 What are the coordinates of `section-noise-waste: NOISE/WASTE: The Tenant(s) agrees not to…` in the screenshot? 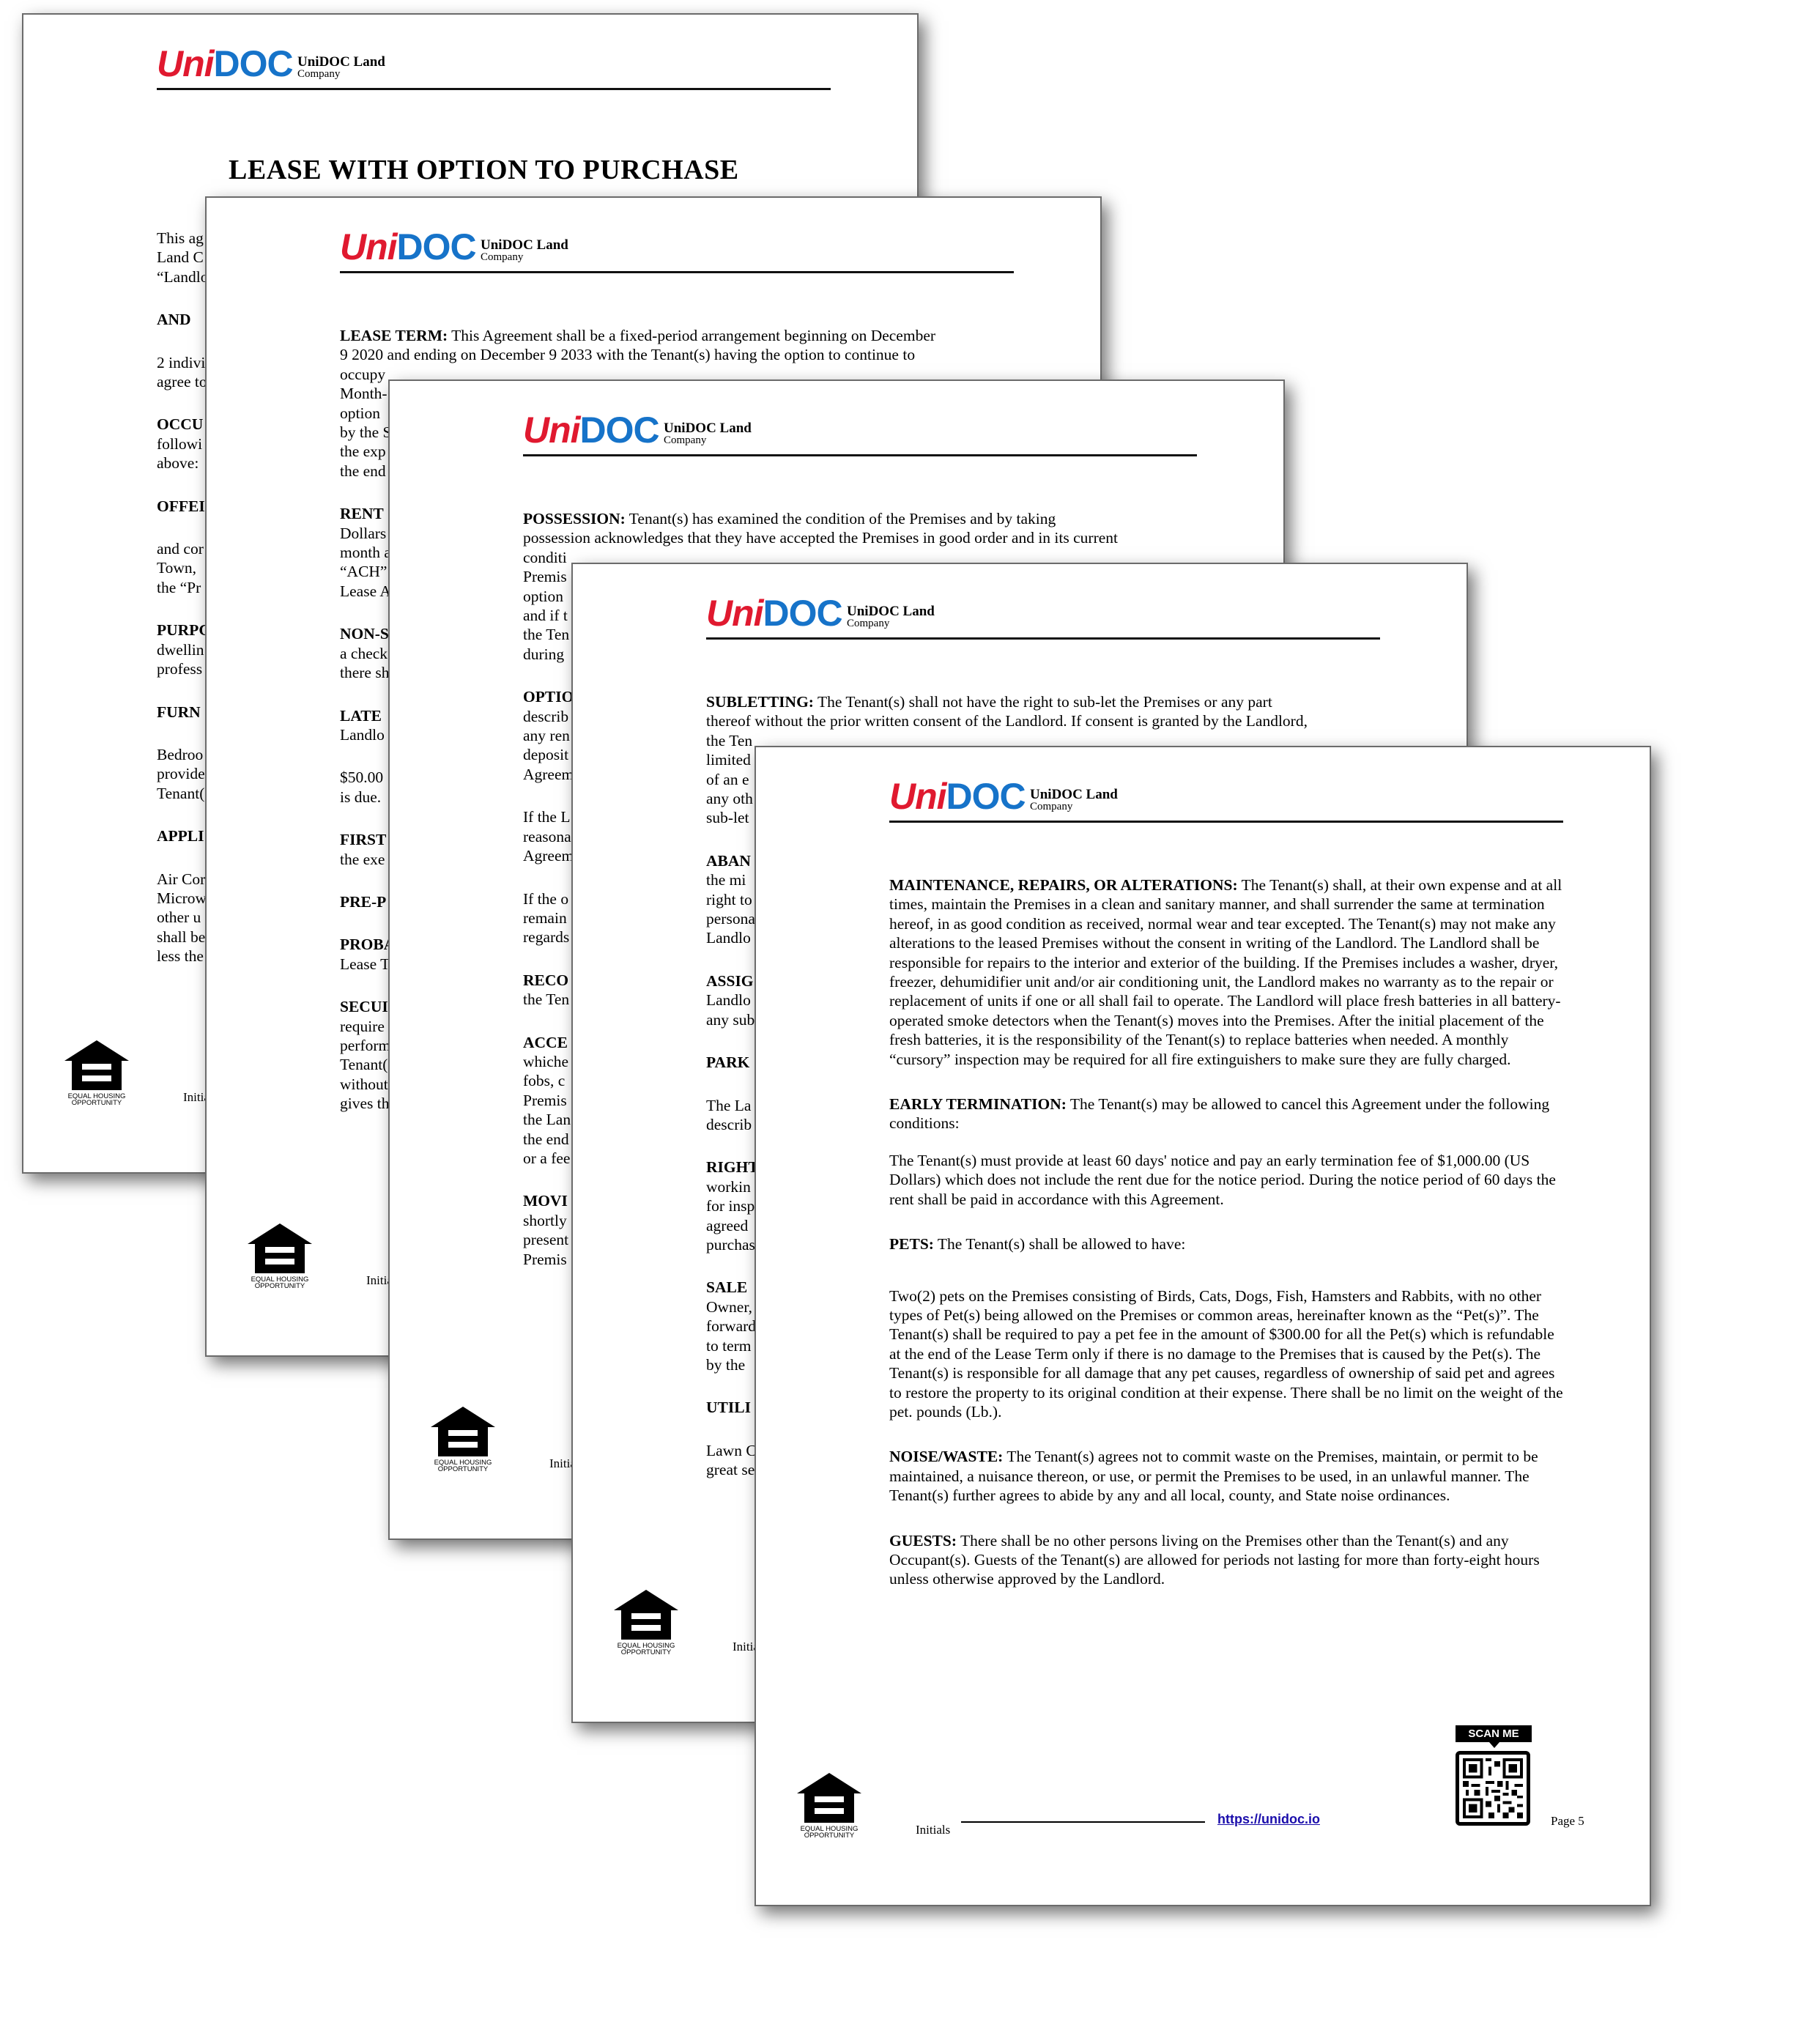 It's located at (1213, 1477).